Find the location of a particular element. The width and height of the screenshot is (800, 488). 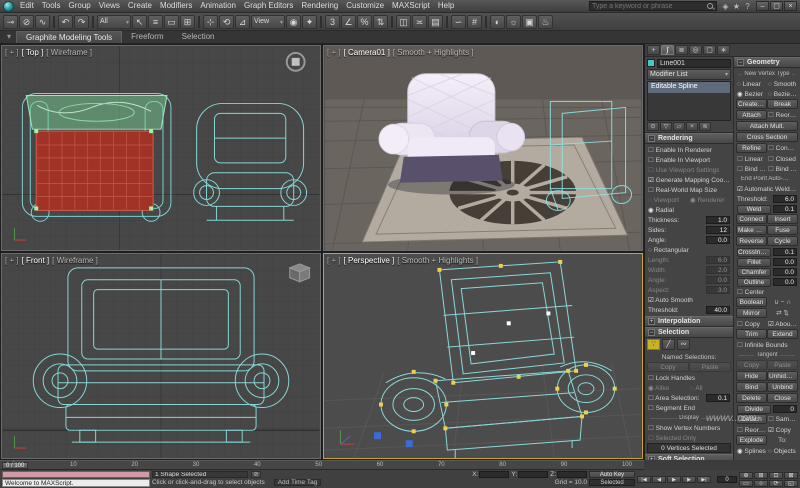

remove-modifier-icon: × is located at coordinates (692, 126).